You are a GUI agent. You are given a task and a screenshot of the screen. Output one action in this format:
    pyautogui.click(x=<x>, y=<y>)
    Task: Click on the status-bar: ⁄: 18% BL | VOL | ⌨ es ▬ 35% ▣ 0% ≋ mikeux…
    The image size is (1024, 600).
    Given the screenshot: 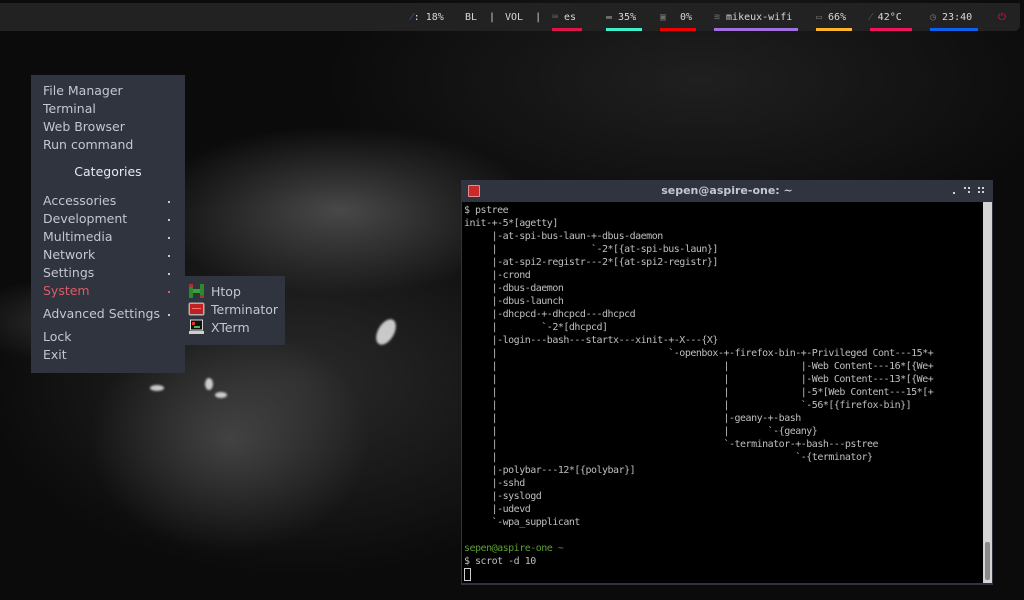 What is the action you would take?
    pyautogui.click(x=510, y=17)
    